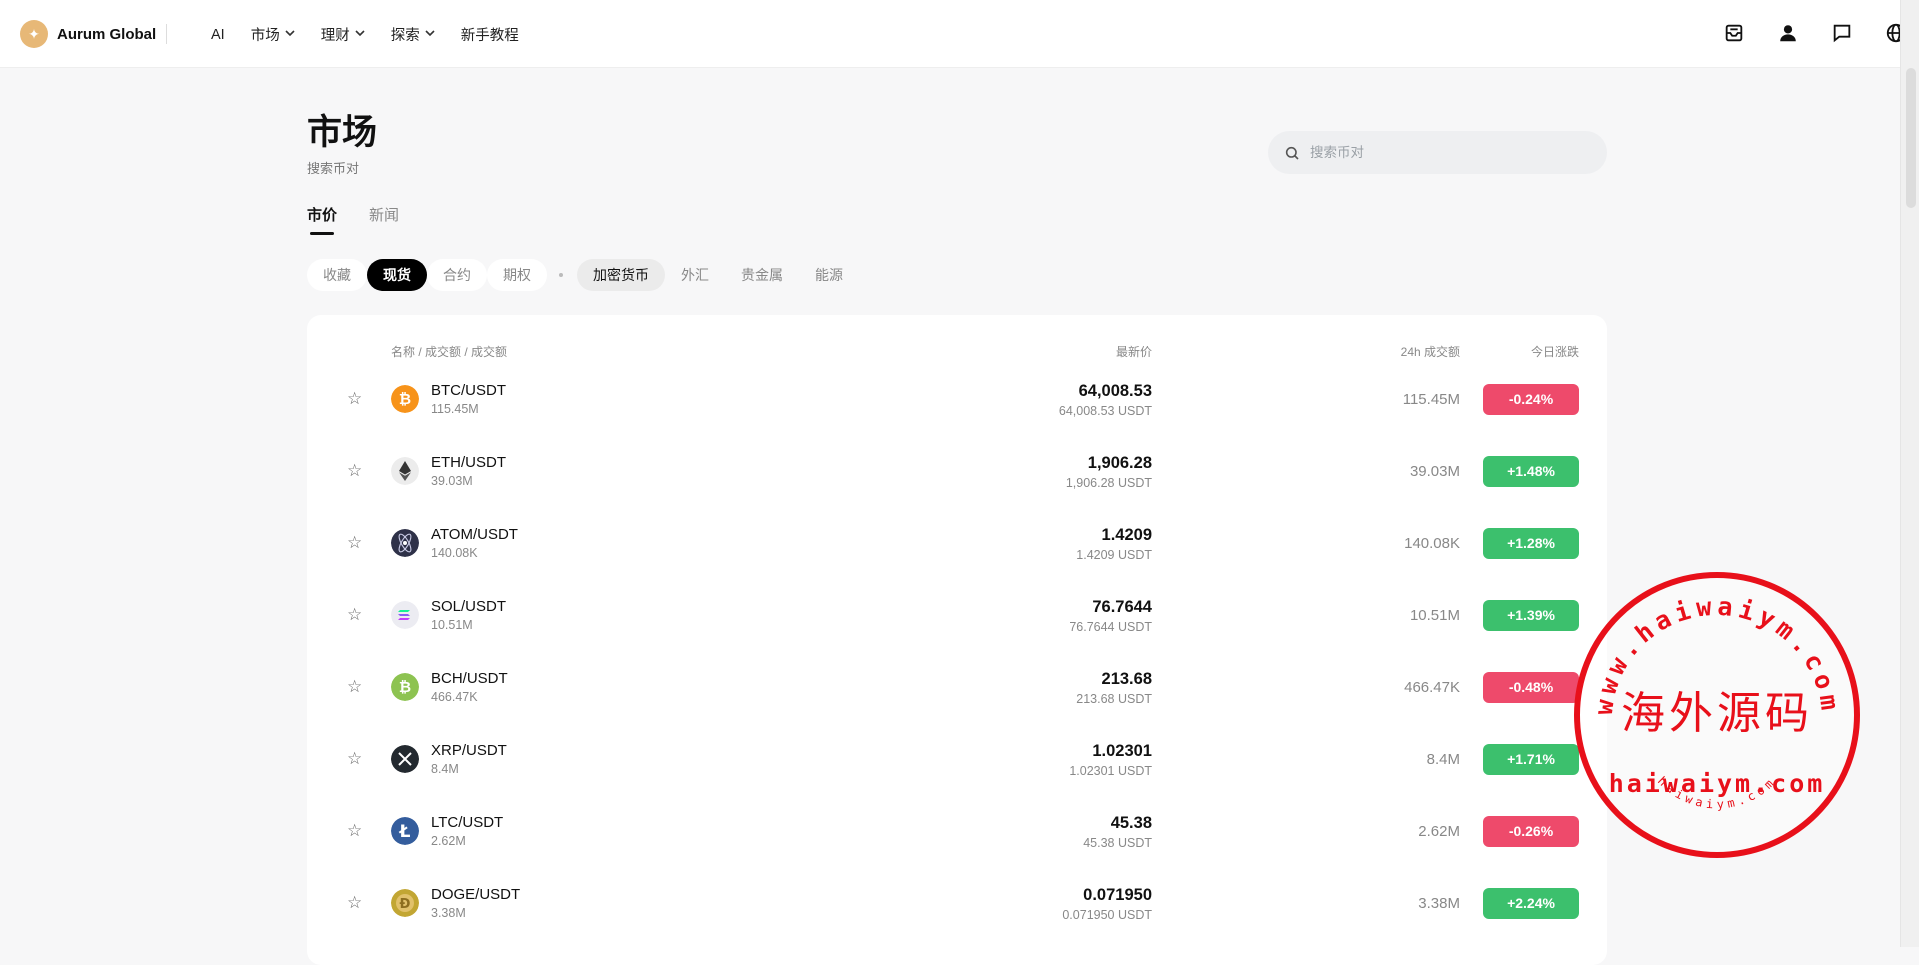 This screenshot has width=1919, height=965. I want to click on pair-name: BCH/USDT, so click(469, 678).